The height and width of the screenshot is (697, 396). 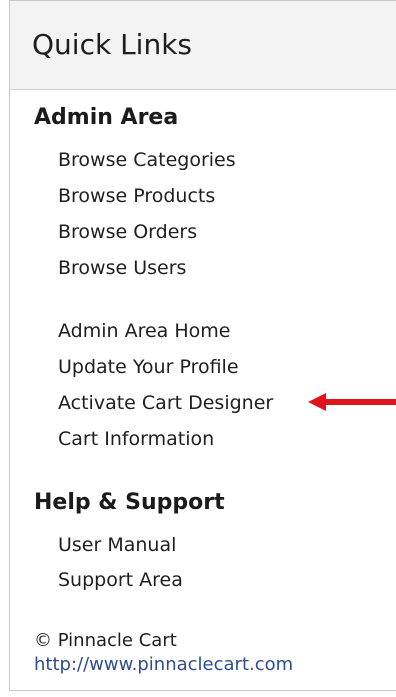 What do you see at coordinates (163, 665) in the screenshot?
I see `footer-url-link: http://www.pinnaclecart.com` at bounding box center [163, 665].